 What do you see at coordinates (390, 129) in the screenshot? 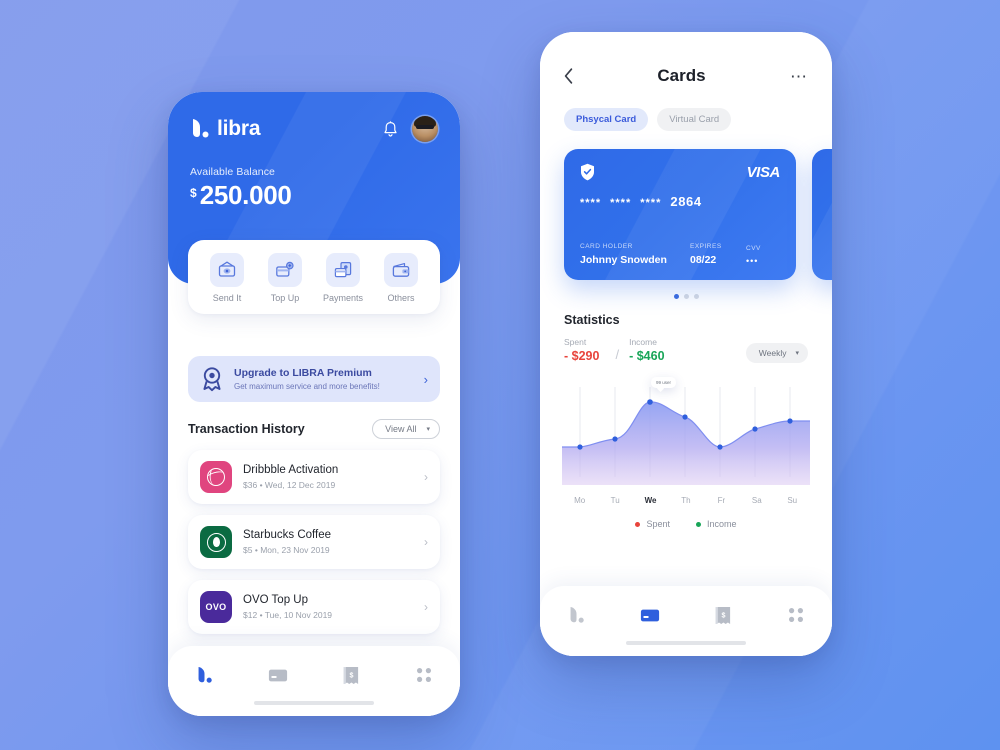
I see `bell-icon` at bounding box center [390, 129].